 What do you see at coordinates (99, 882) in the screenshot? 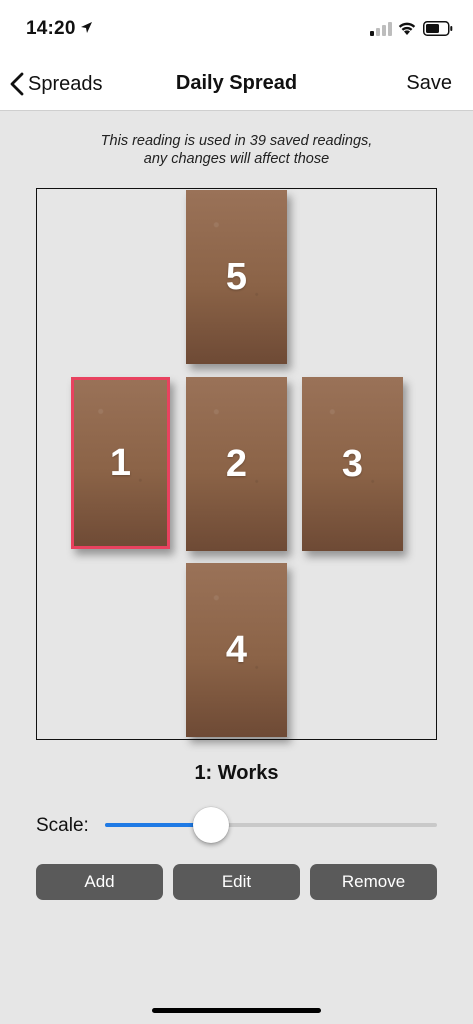
I see `add-button: Add` at bounding box center [99, 882].